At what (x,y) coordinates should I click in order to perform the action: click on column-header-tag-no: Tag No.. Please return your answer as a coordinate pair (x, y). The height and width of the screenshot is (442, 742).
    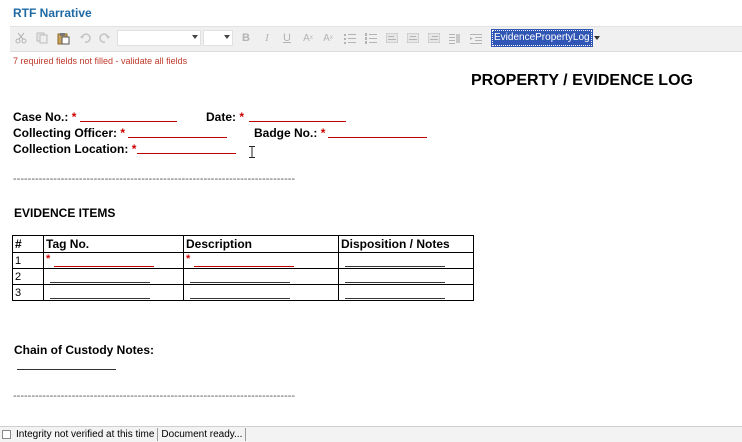
    Looking at the image, I should click on (113, 244).